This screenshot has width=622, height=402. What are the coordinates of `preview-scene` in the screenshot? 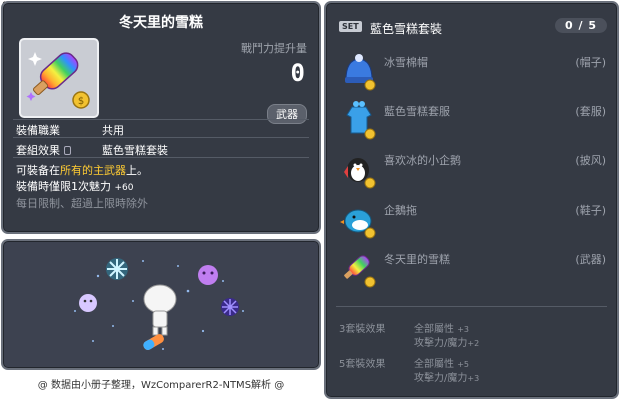 It's located at (159, 304).